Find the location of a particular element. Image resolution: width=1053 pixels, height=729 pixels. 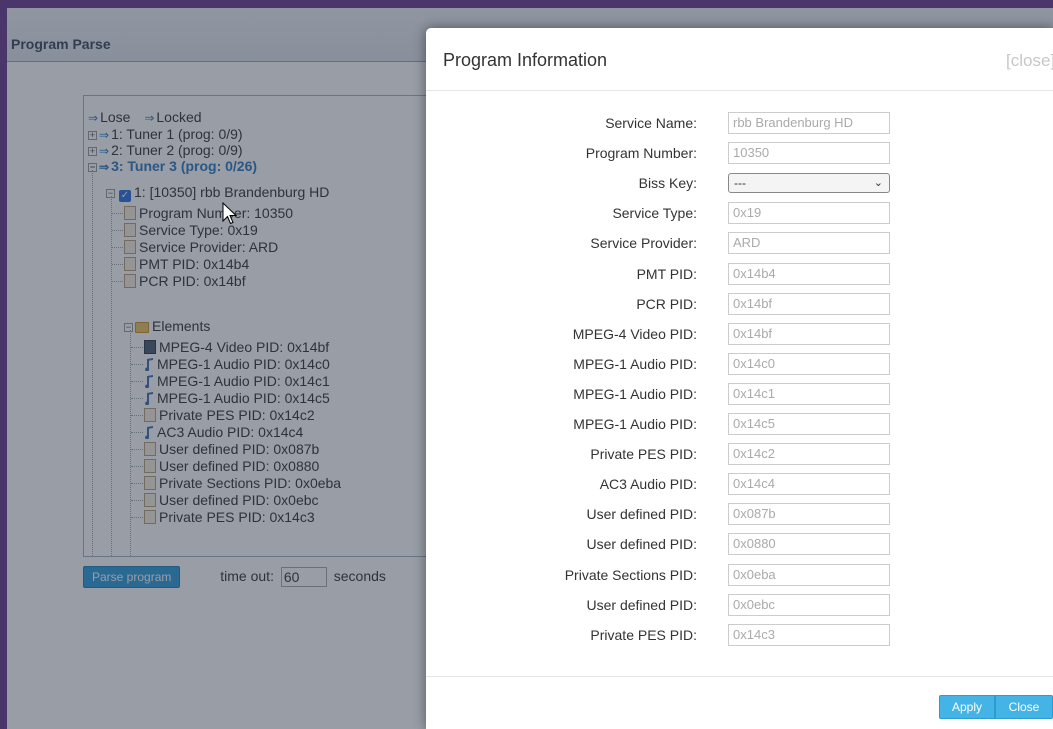

mouse-cursor-icon is located at coordinates (230, 213).